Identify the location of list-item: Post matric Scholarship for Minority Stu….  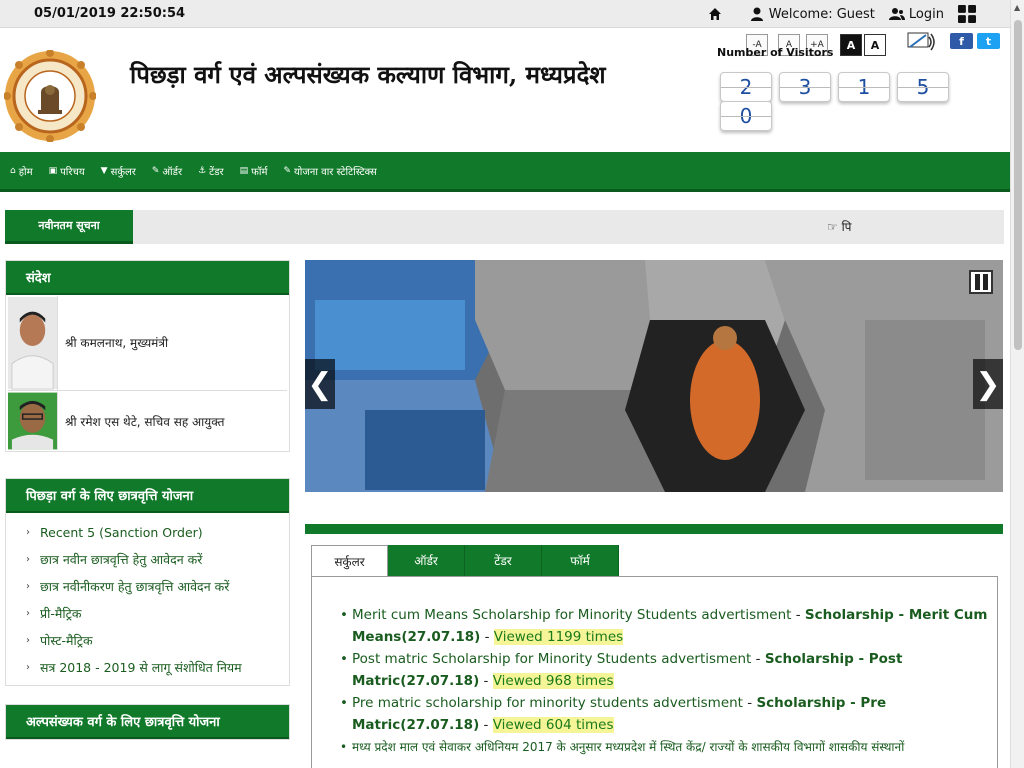
(666, 670).